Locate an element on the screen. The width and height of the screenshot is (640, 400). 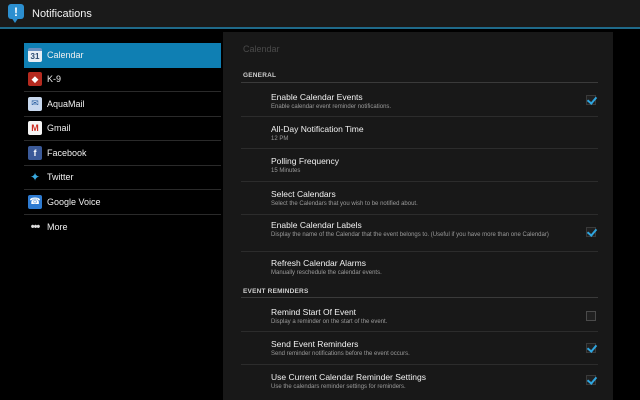
send-event-reminders-checkbox is located at coordinates (591, 348).